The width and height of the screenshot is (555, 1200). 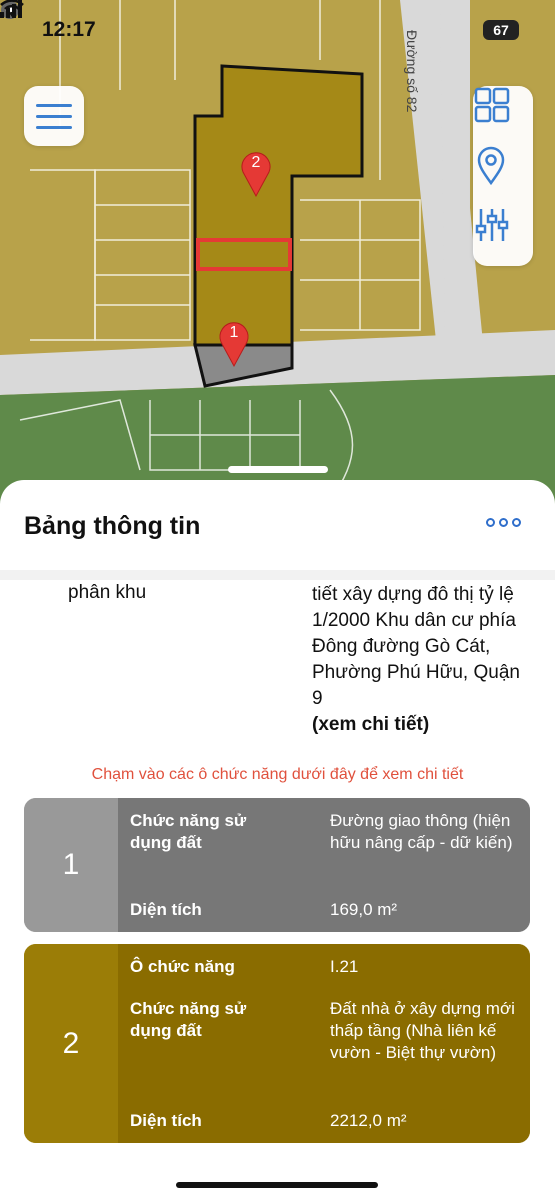 What do you see at coordinates (107, 592) in the screenshot?
I see `zoning-label: phân khu` at bounding box center [107, 592].